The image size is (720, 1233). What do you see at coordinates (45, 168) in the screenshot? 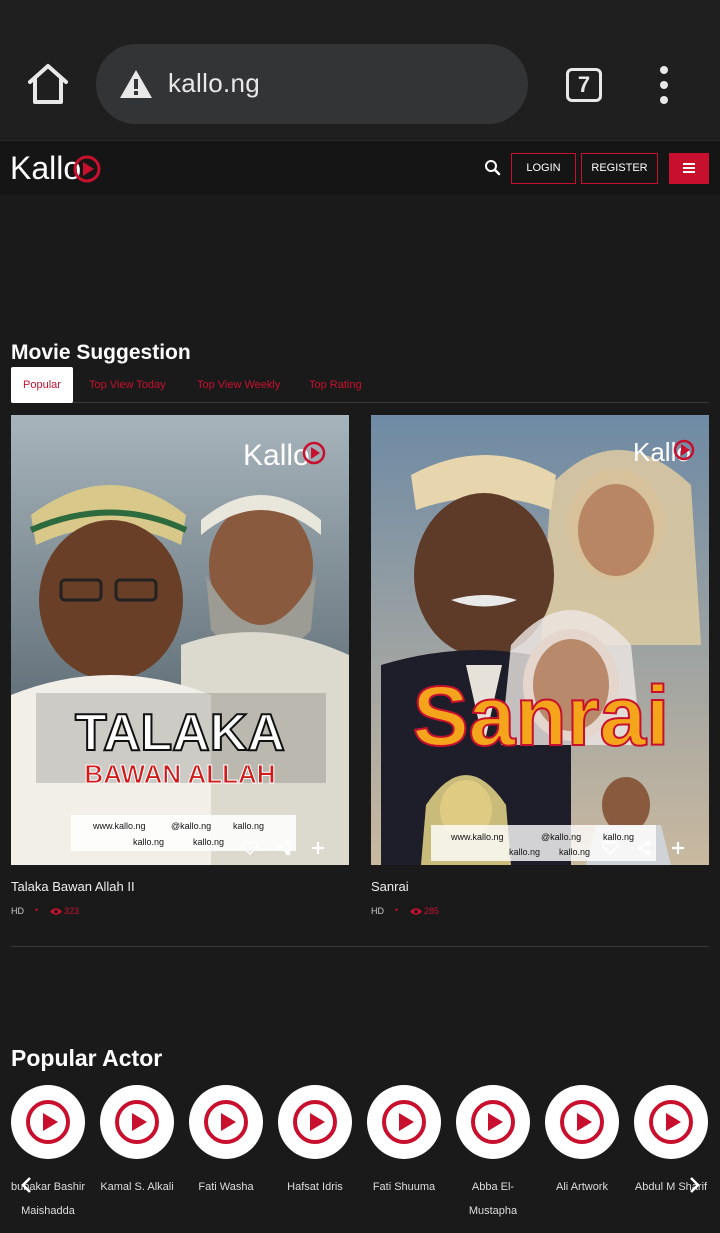
I see `logo-text: Kallo` at bounding box center [45, 168].